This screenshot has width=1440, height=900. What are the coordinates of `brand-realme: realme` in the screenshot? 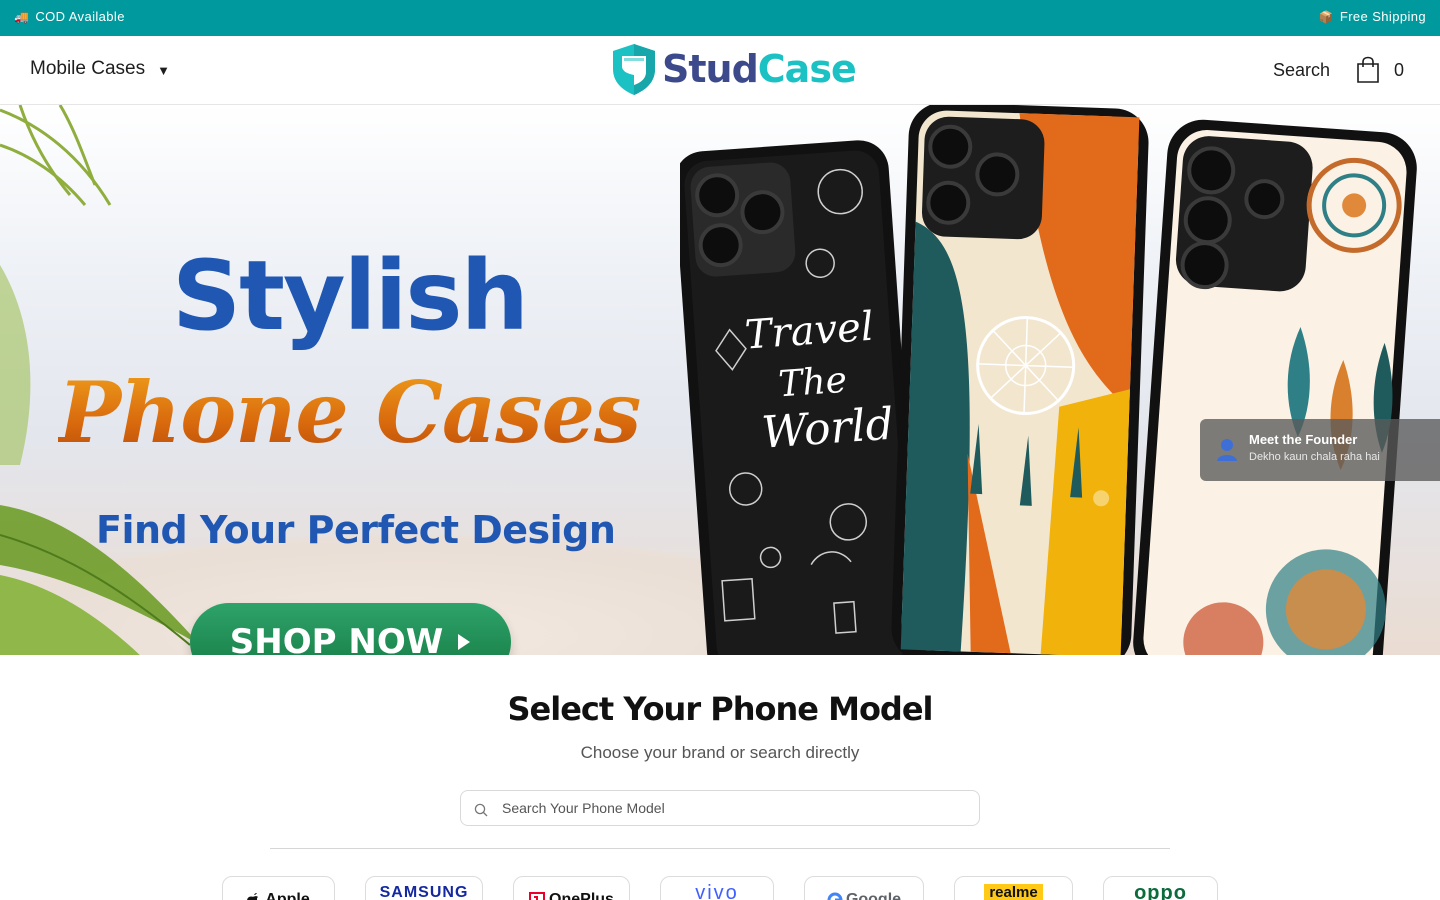 It's located at (1013, 888).